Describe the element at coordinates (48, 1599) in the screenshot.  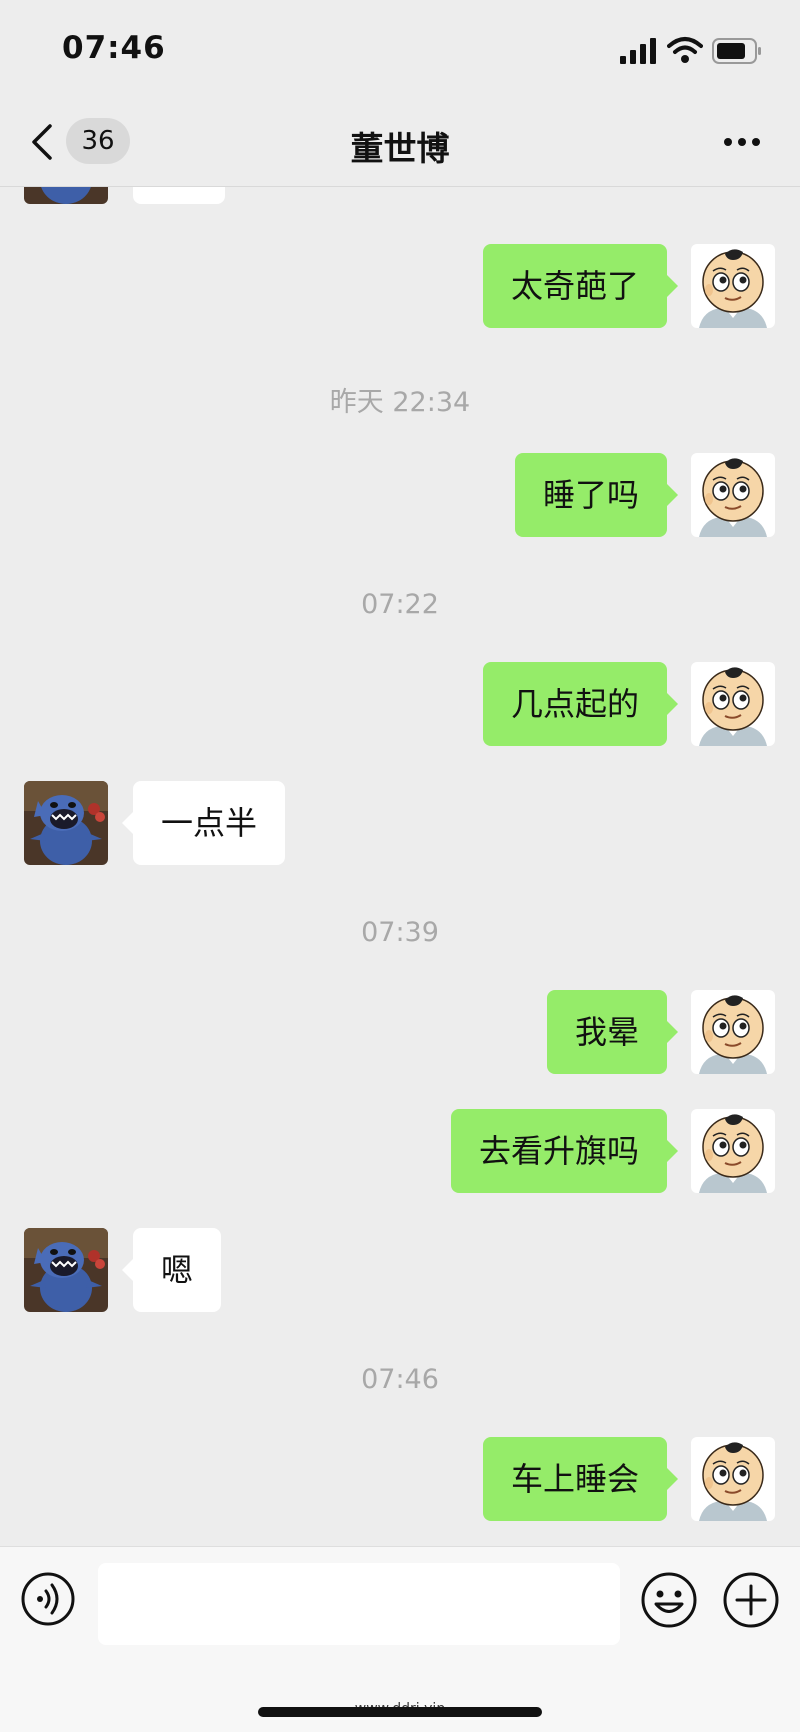
I see `voice-icon` at that location.